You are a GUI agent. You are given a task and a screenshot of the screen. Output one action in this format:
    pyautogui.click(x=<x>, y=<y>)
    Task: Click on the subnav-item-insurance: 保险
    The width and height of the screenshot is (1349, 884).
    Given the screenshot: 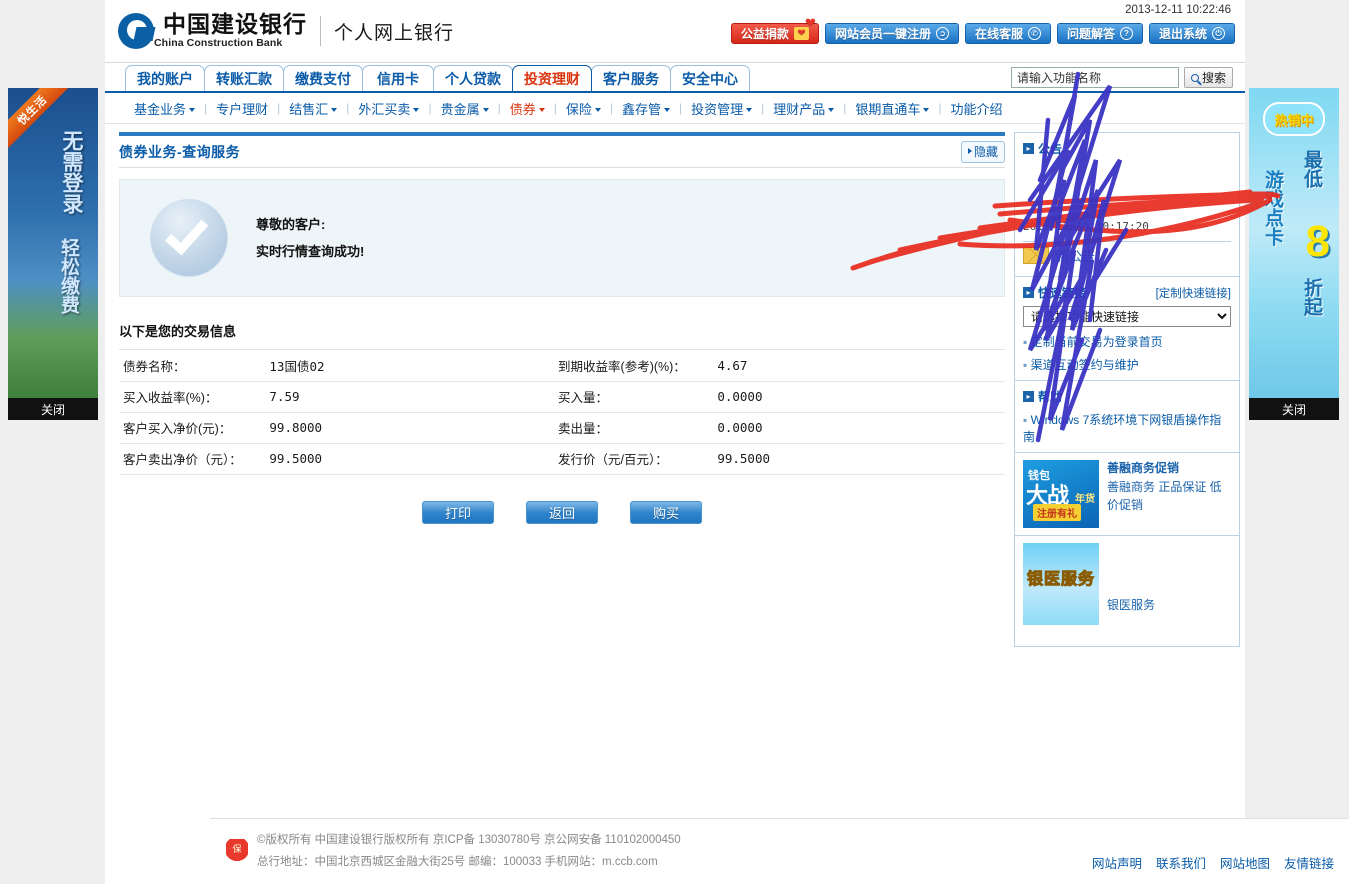 What is the action you would take?
    pyautogui.click(x=583, y=108)
    